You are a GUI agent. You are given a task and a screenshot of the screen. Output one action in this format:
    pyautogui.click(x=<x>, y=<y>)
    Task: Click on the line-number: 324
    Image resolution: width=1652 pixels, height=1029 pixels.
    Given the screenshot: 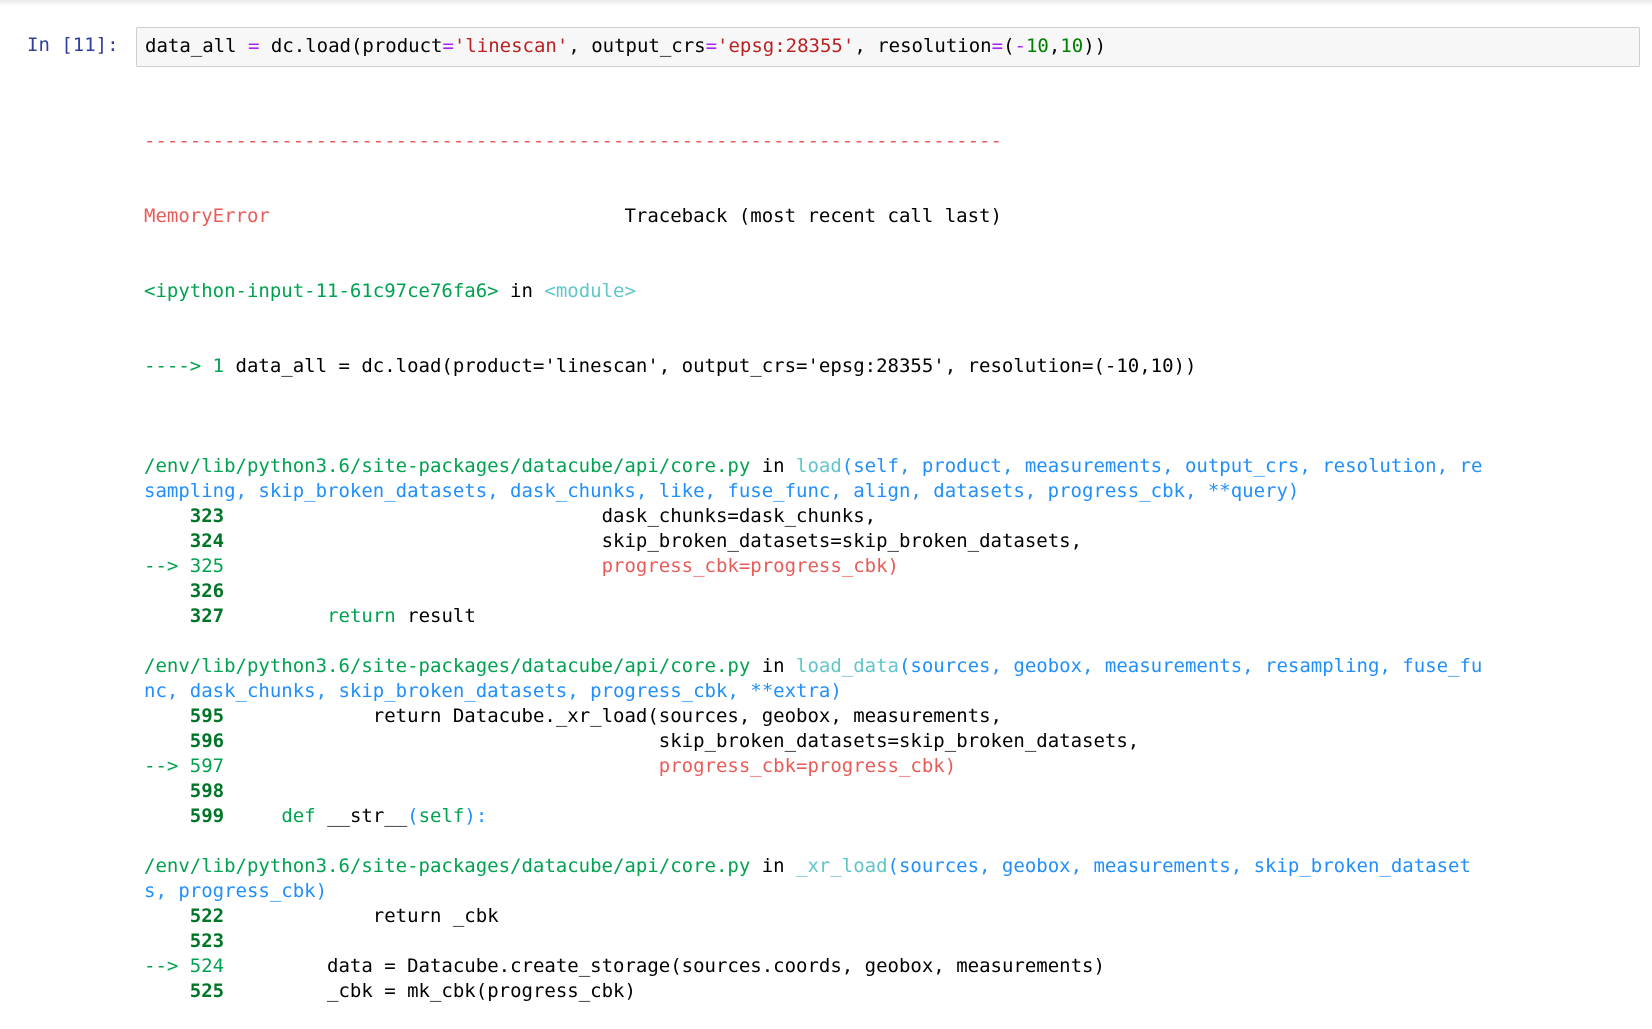 What is the action you would take?
    pyautogui.click(x=207, y=541)
    